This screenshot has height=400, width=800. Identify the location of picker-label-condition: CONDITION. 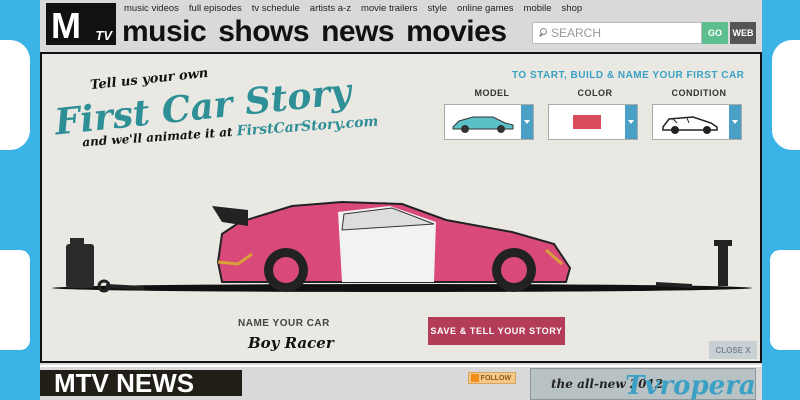
(699, 93).